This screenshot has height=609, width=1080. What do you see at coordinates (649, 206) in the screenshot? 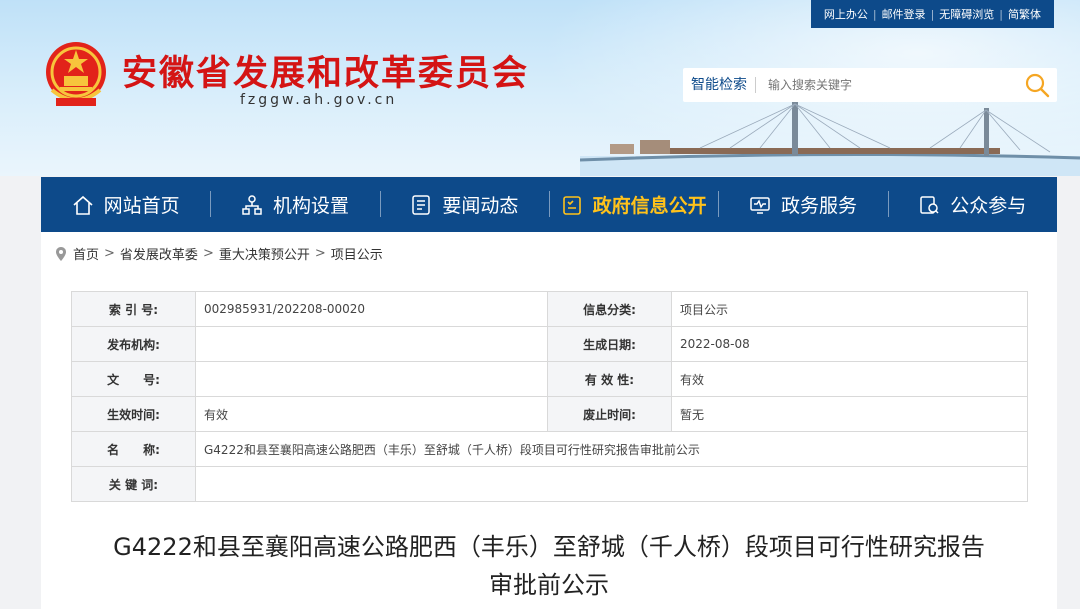
I see `nav-item-label: 政府信息公开` at bounding box center [649, 206].